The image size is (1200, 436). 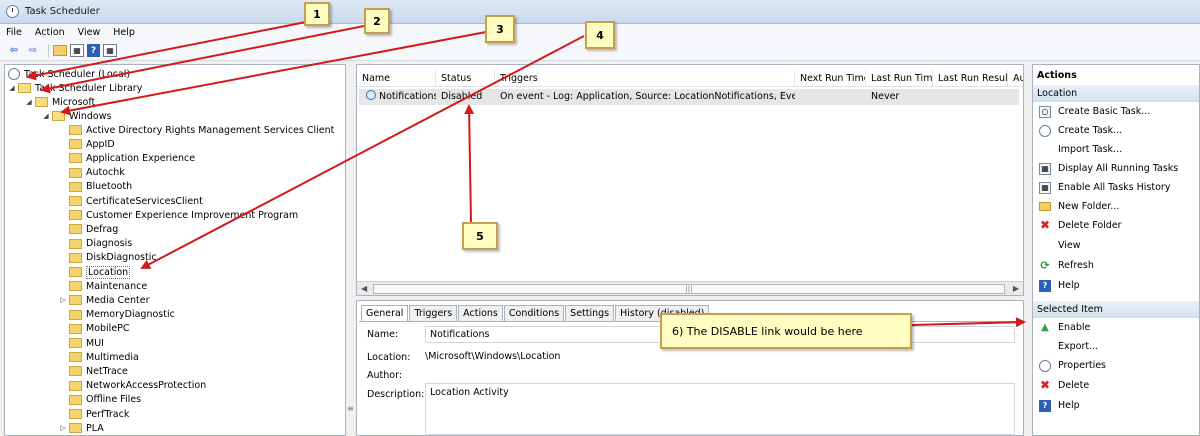 I want to click on action-view: View, so click(x=1060, y=245).